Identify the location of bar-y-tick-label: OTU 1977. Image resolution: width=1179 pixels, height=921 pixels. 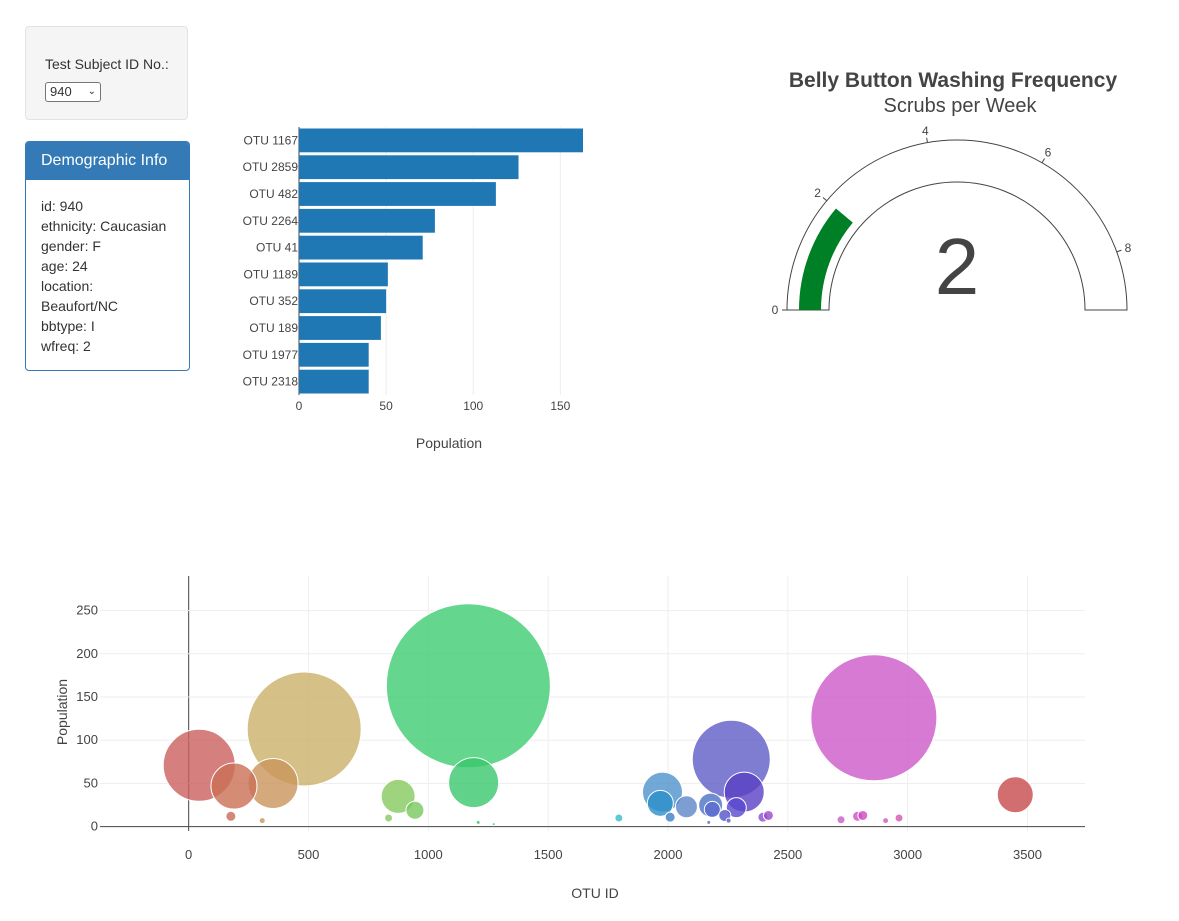
(271, 355).